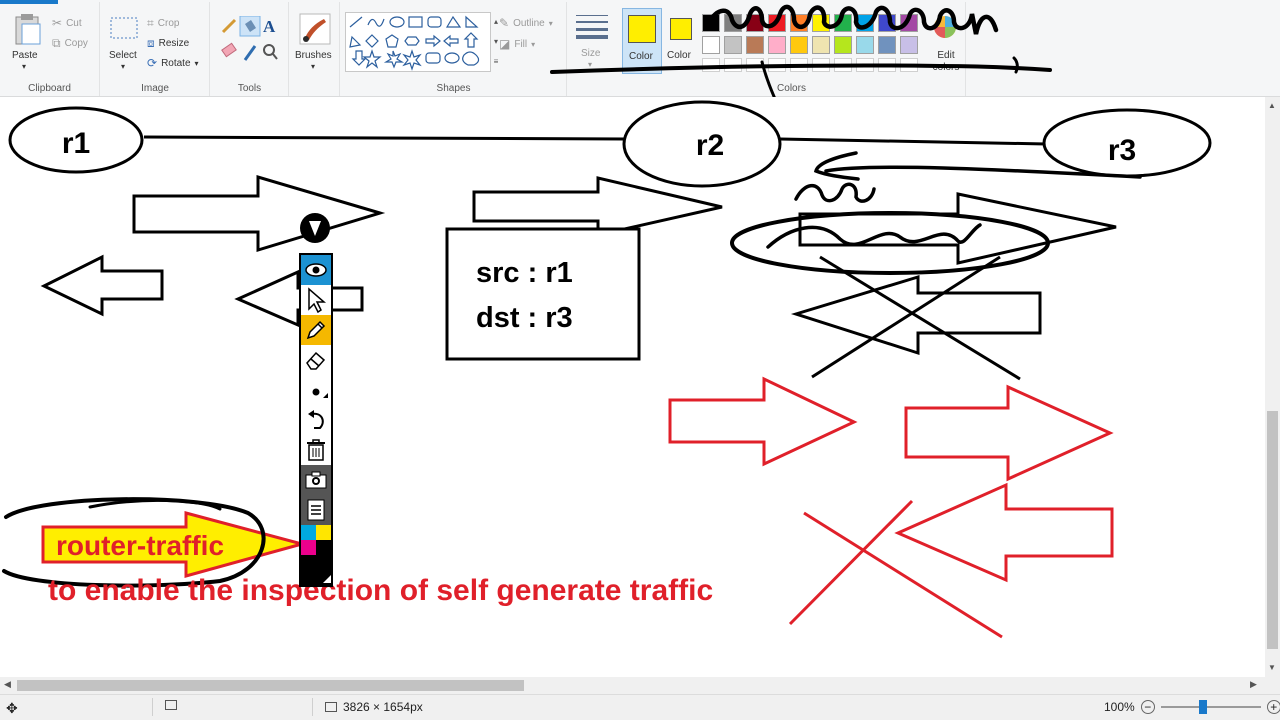 The height and width of the screenshot is (720, 1280). What do you see at coordinates (315, 29) in the screenshot?
I see `brush-icon` at bounding box center [315, 29].